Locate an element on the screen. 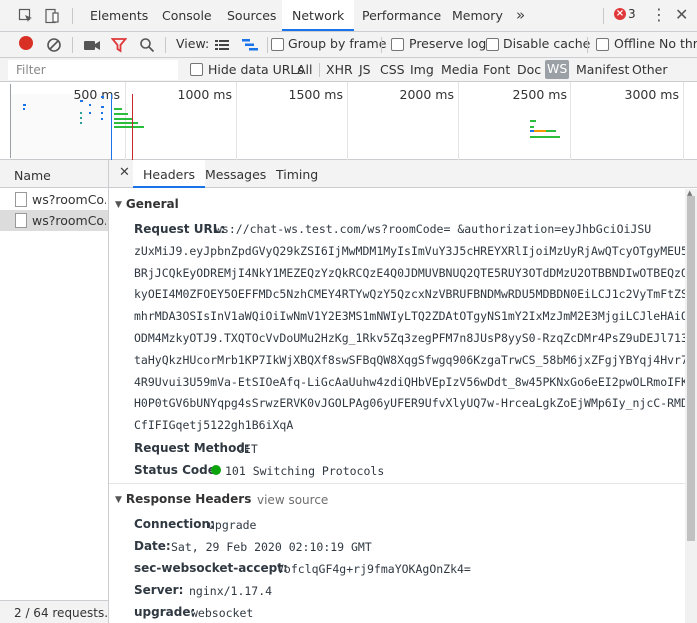 This screenshot has width=697, height=623. filter-type-font: Font is located at coordinates (496, 69).